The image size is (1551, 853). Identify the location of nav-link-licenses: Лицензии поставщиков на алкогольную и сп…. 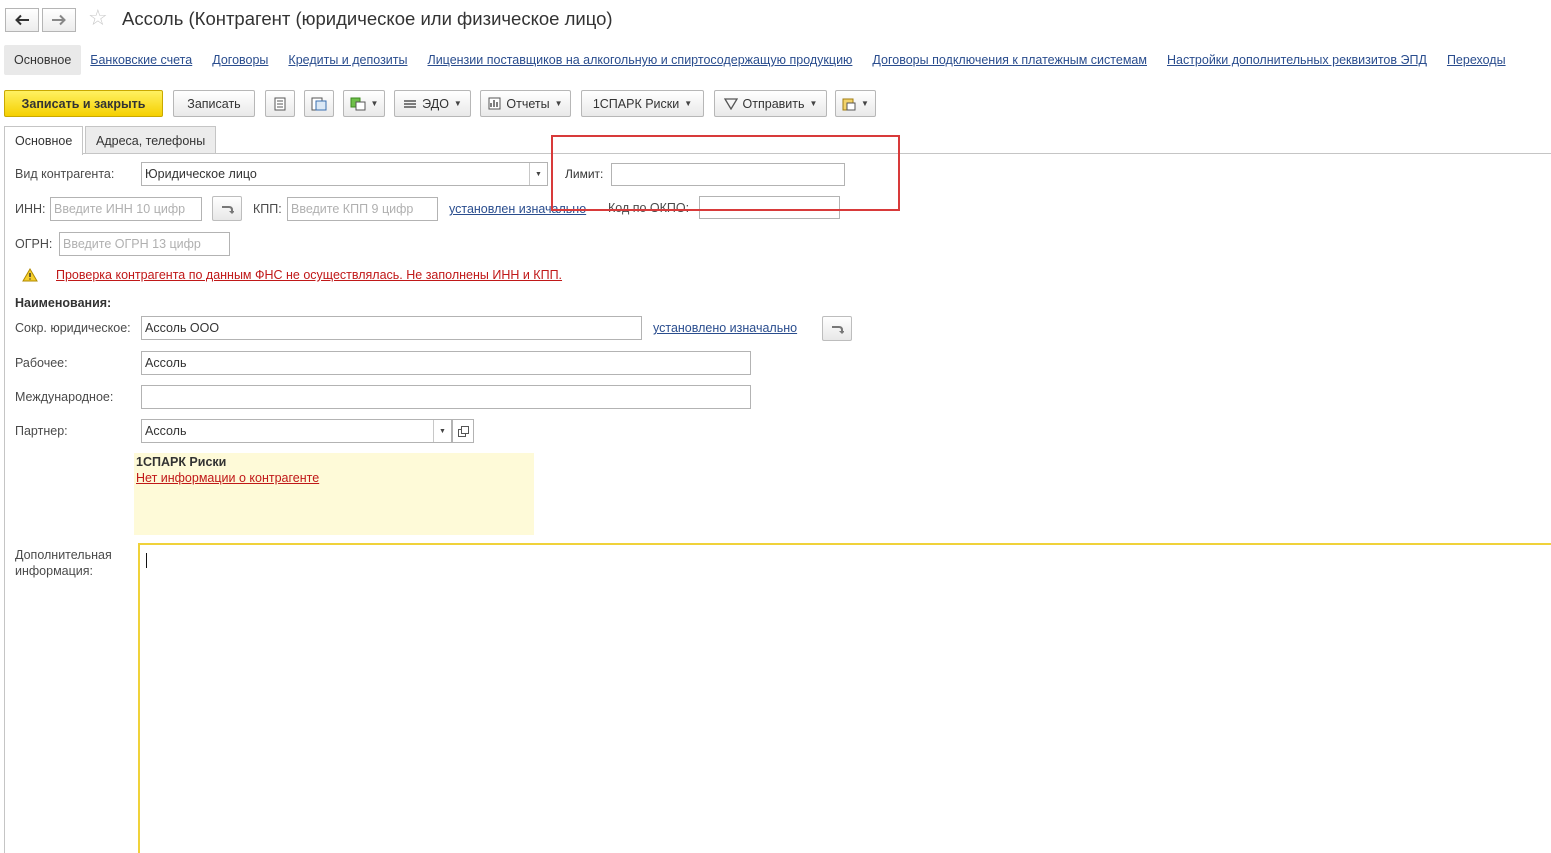
(640, 60).